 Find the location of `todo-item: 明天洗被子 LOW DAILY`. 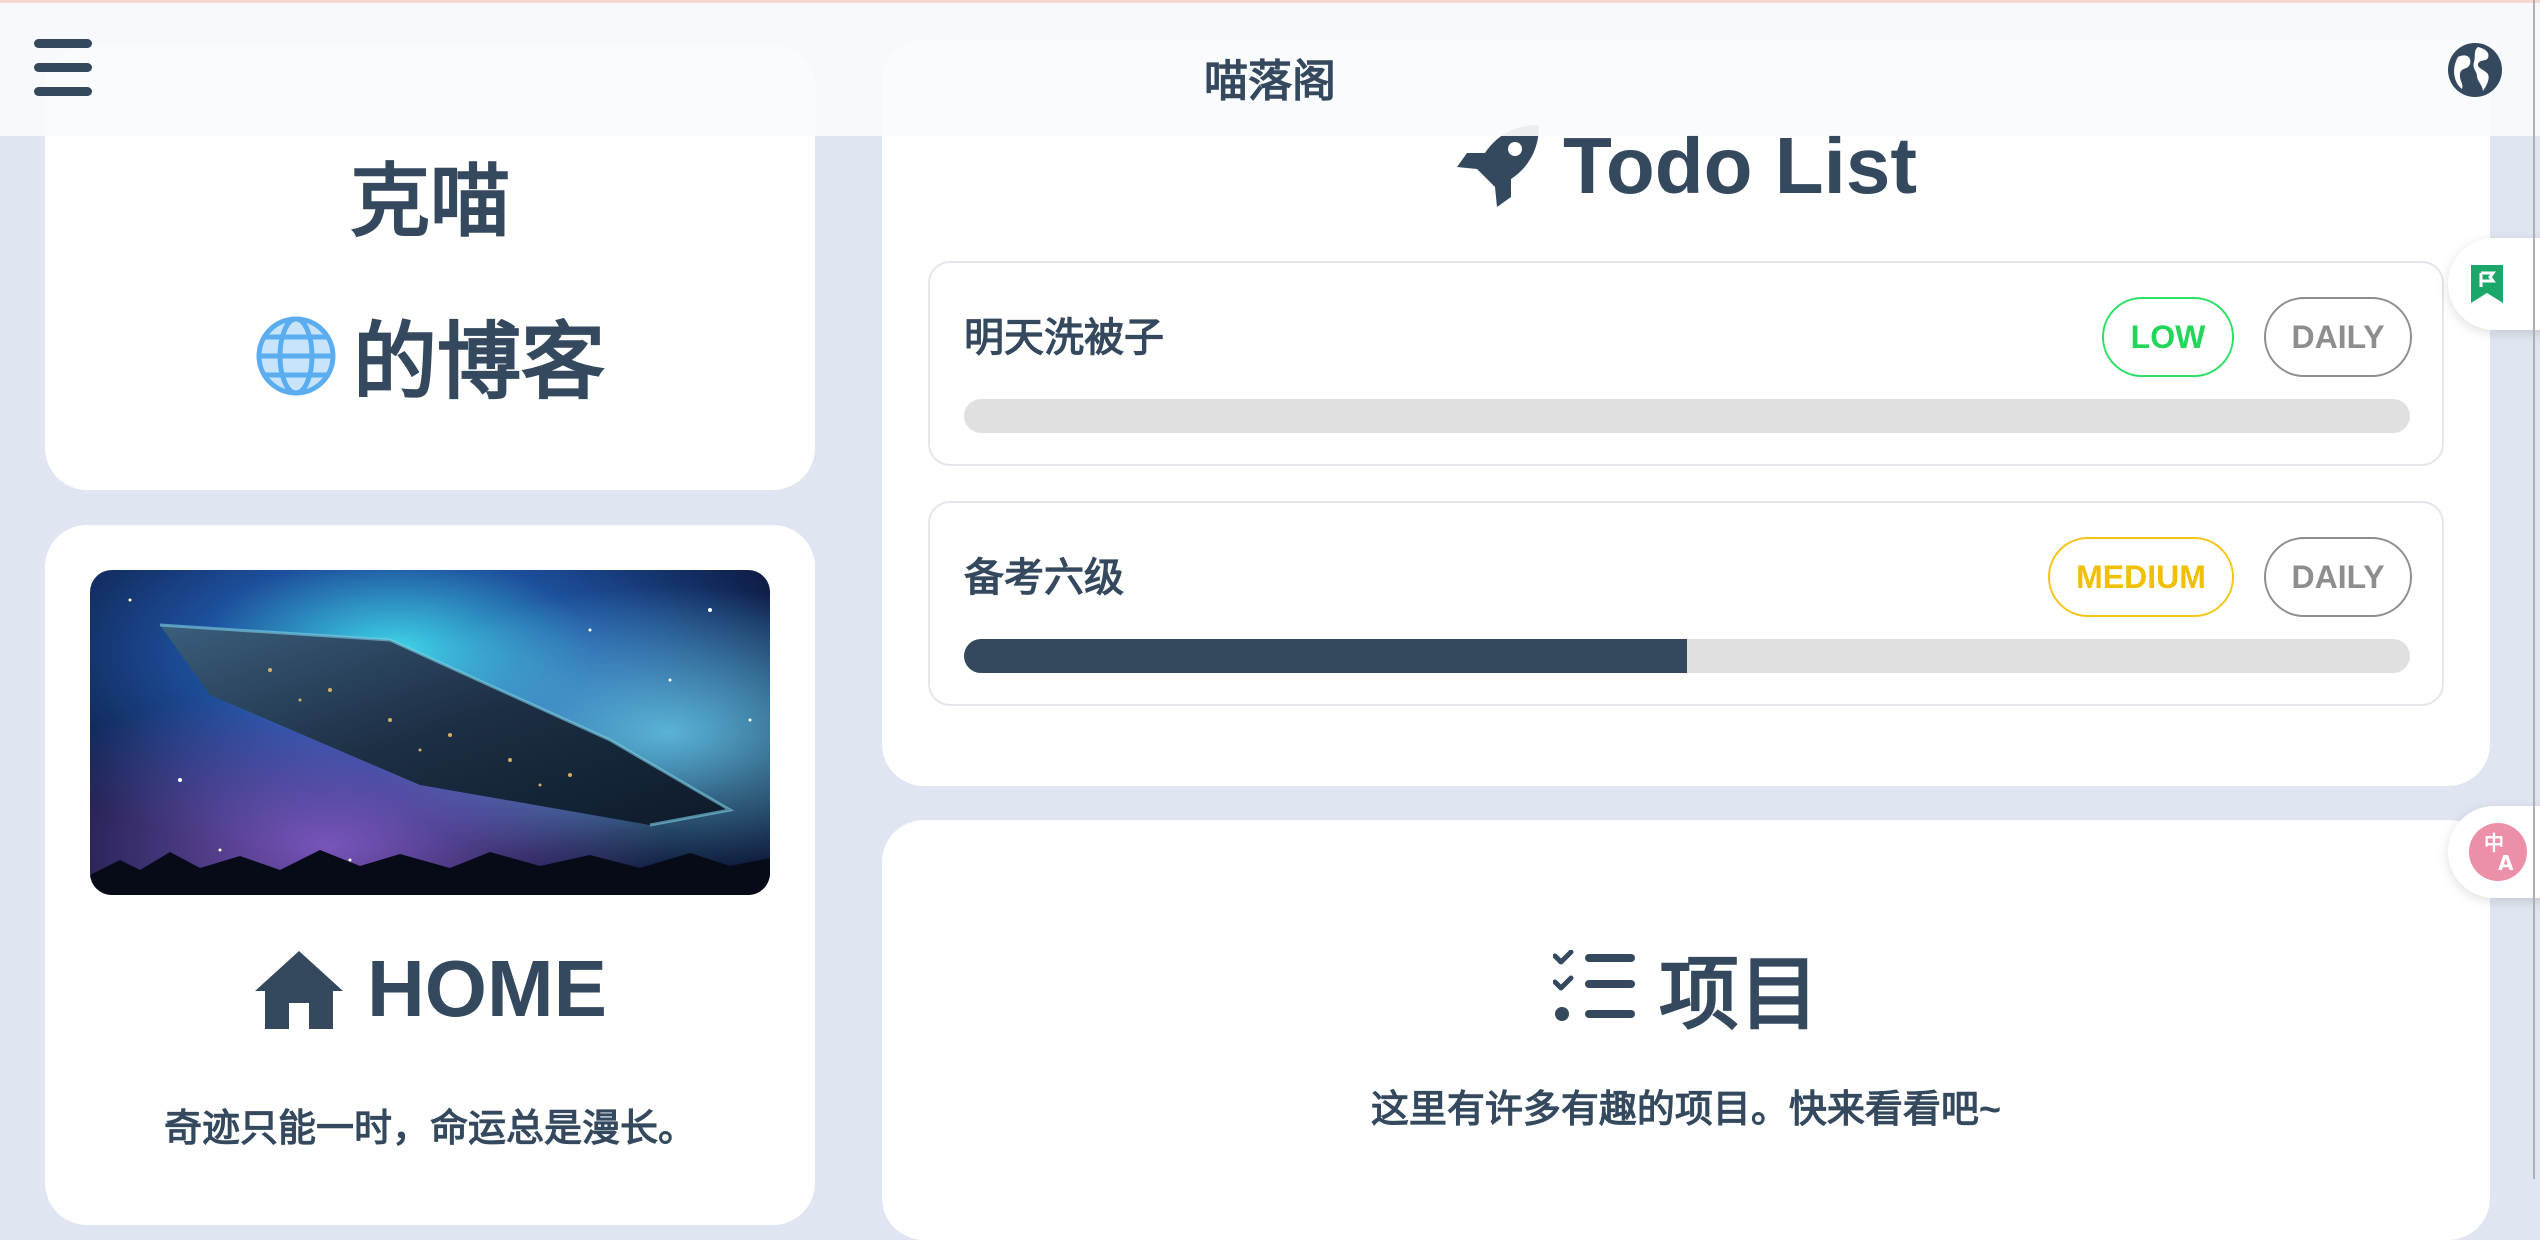

todo-item: 明天洗被子 LOW DAILY is located at coordinates (1686, 363).